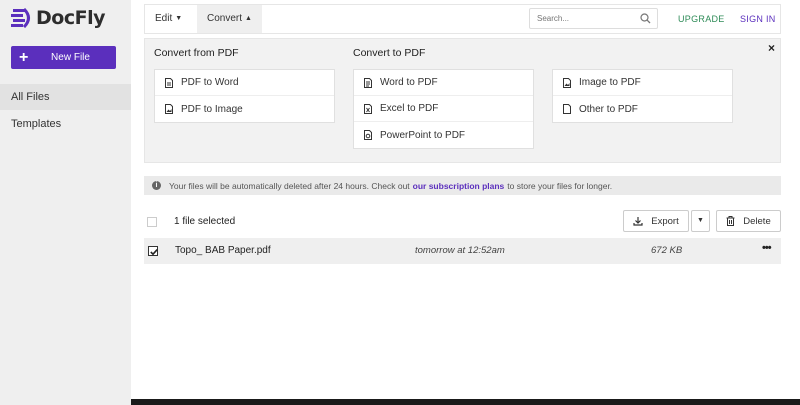 The height and width of the screenshot is (405, 800). I want to click on convert-label: Convert, so click(225, 18).